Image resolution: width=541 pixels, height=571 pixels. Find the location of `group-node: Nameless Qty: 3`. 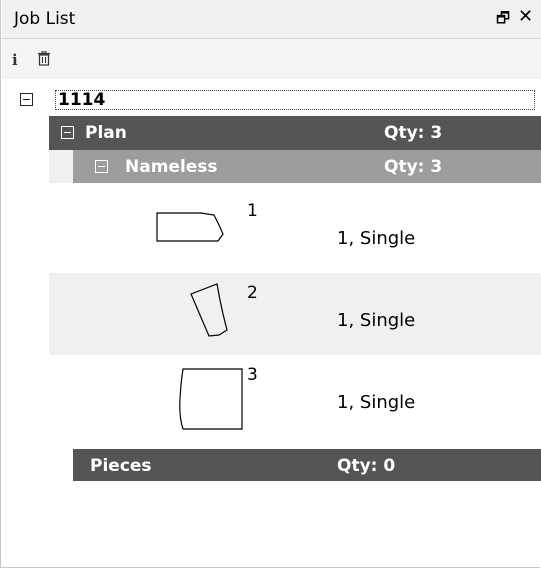

group-node: Nameless Qty: 3 is located at coordinates (307, 166).